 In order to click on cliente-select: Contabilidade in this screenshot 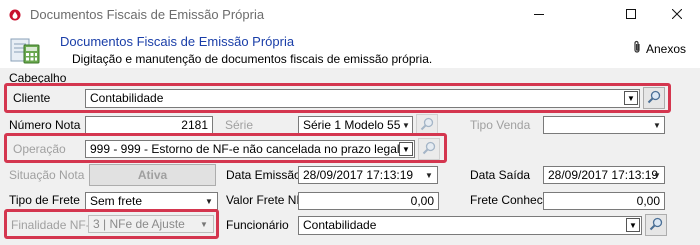, I will do `click(362, 98)`.